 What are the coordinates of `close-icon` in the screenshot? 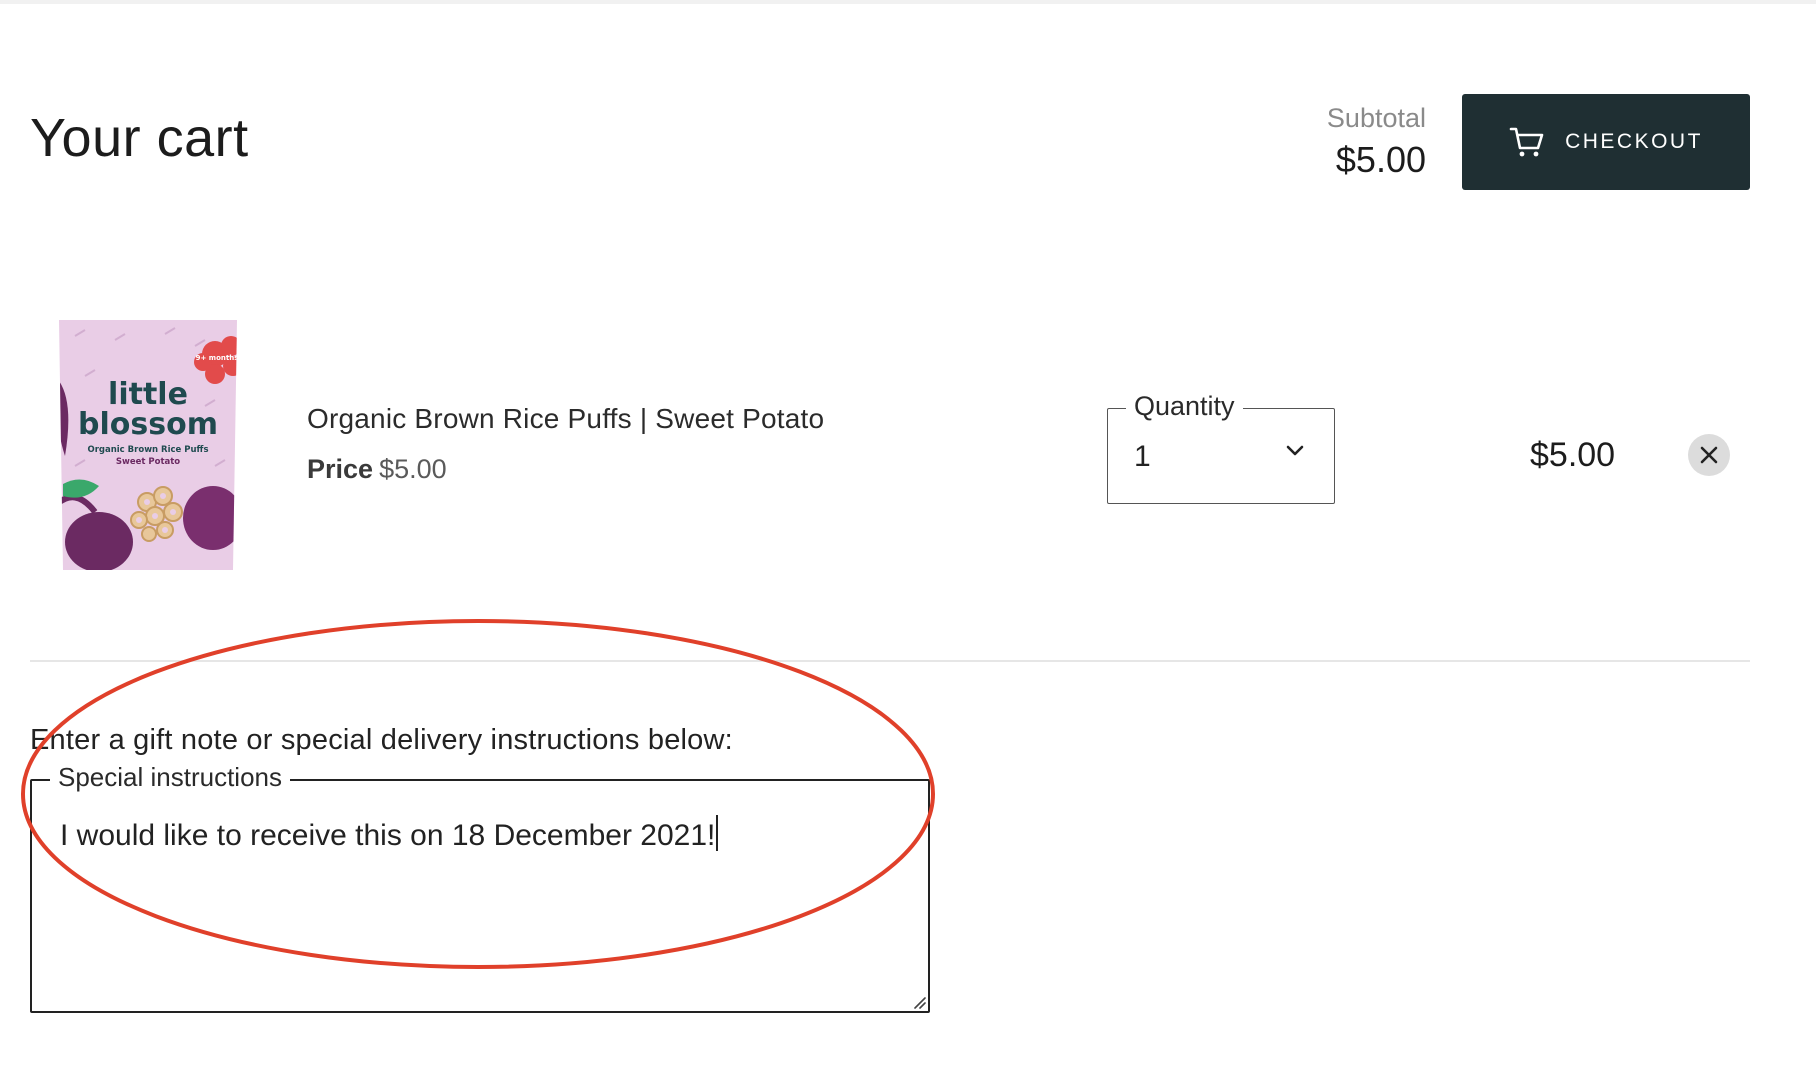 It's located at (1709, 455).